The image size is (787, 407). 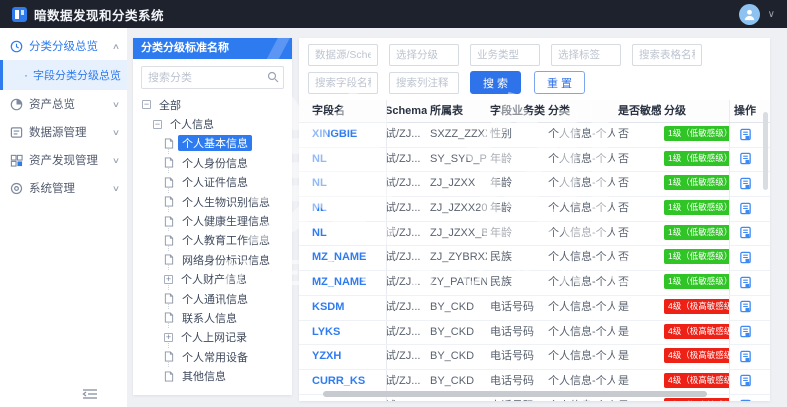 I want to click on tree-node-label: 全部, so click(x=170, y=105).